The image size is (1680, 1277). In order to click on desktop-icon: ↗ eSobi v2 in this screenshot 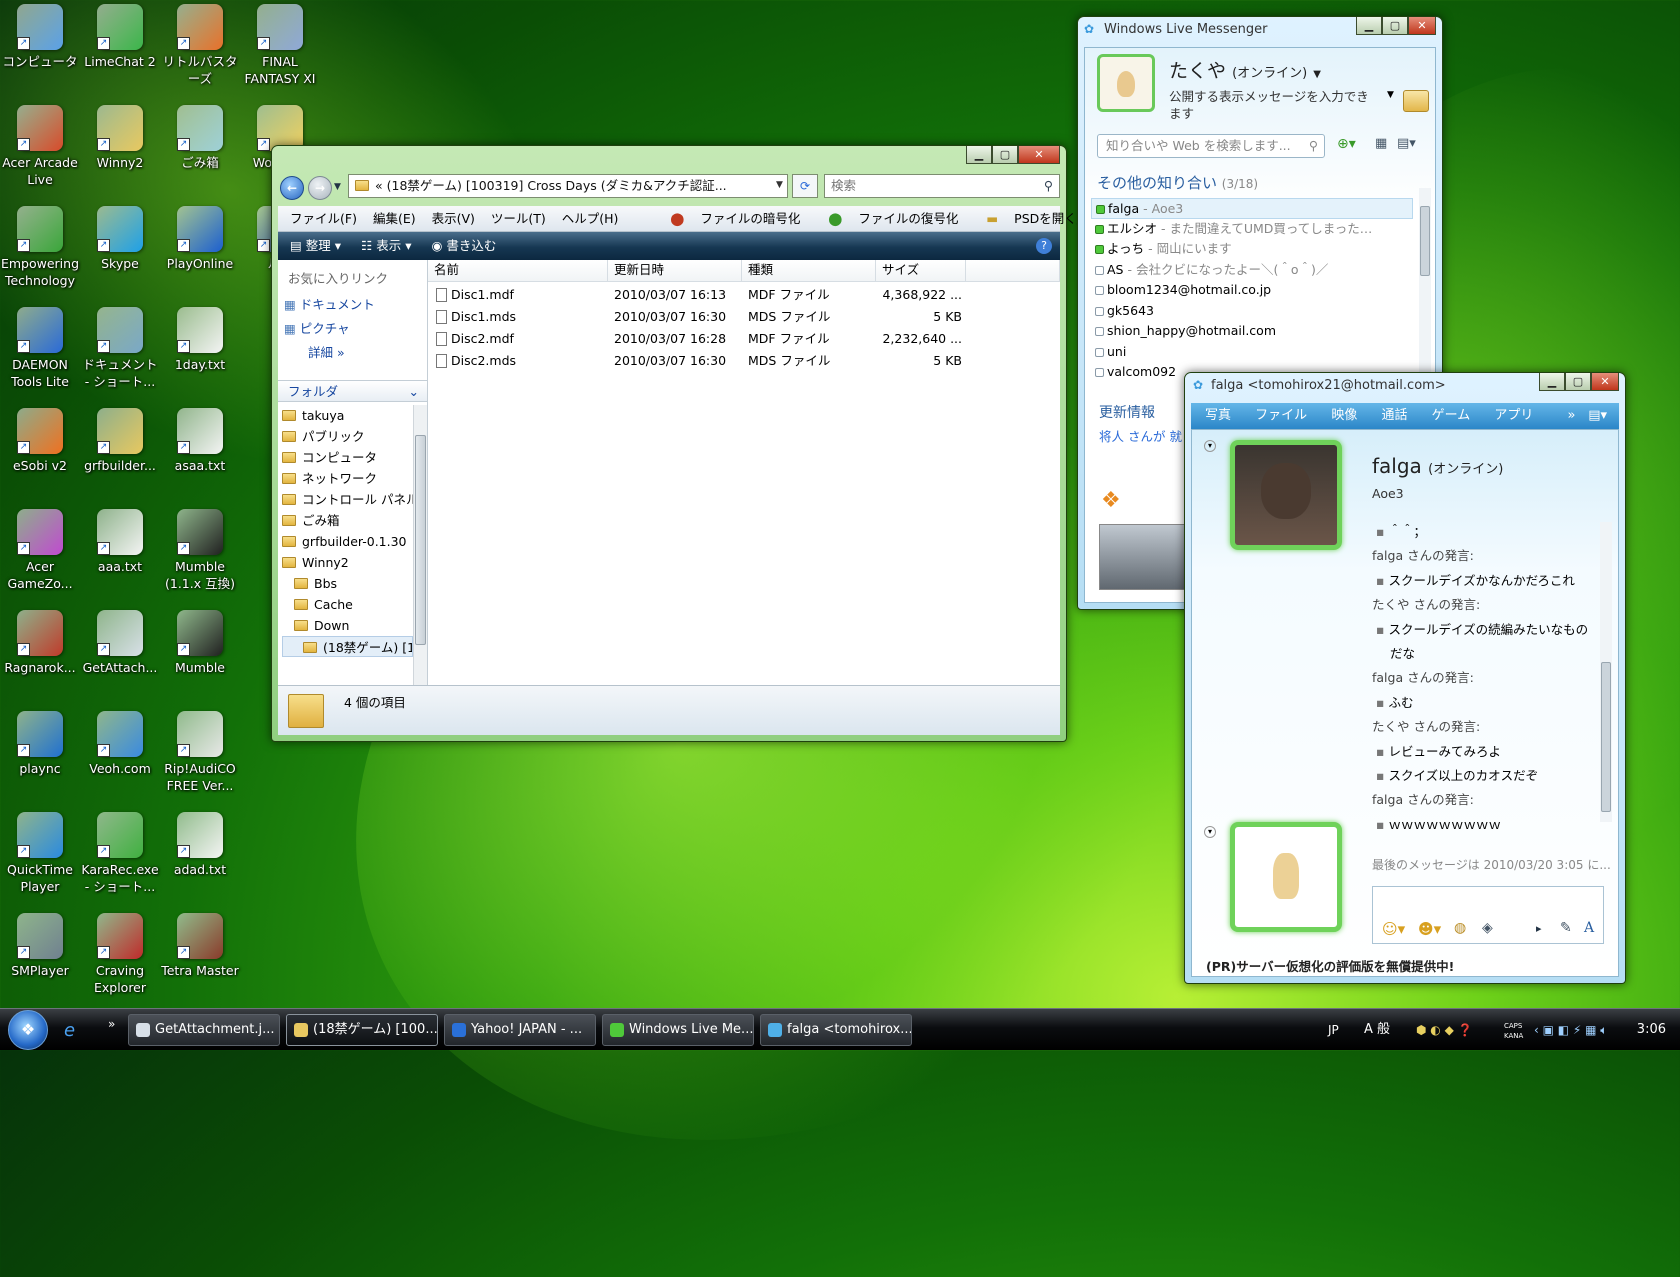, I will do `click(40, 441)`.